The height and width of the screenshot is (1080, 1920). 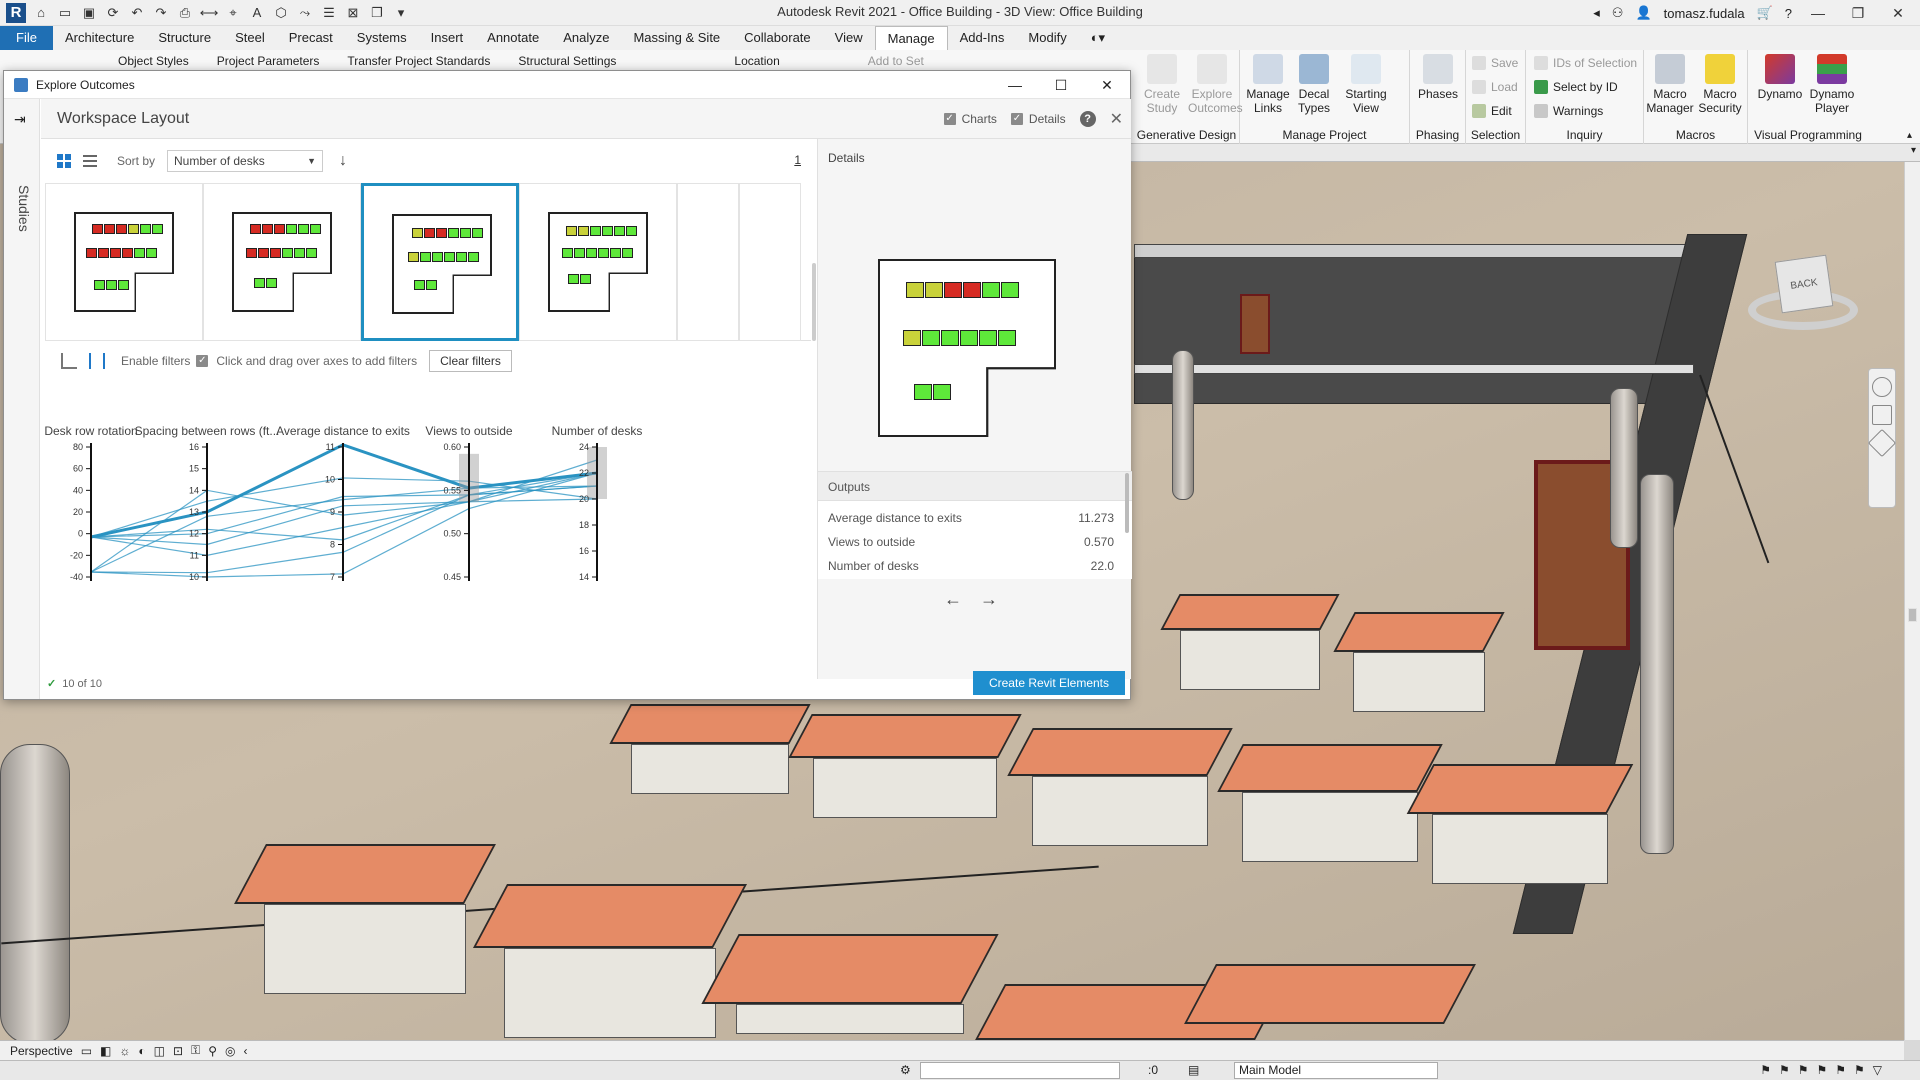 I want to click on home-icon: ⌂, so click(x=41, y=13).